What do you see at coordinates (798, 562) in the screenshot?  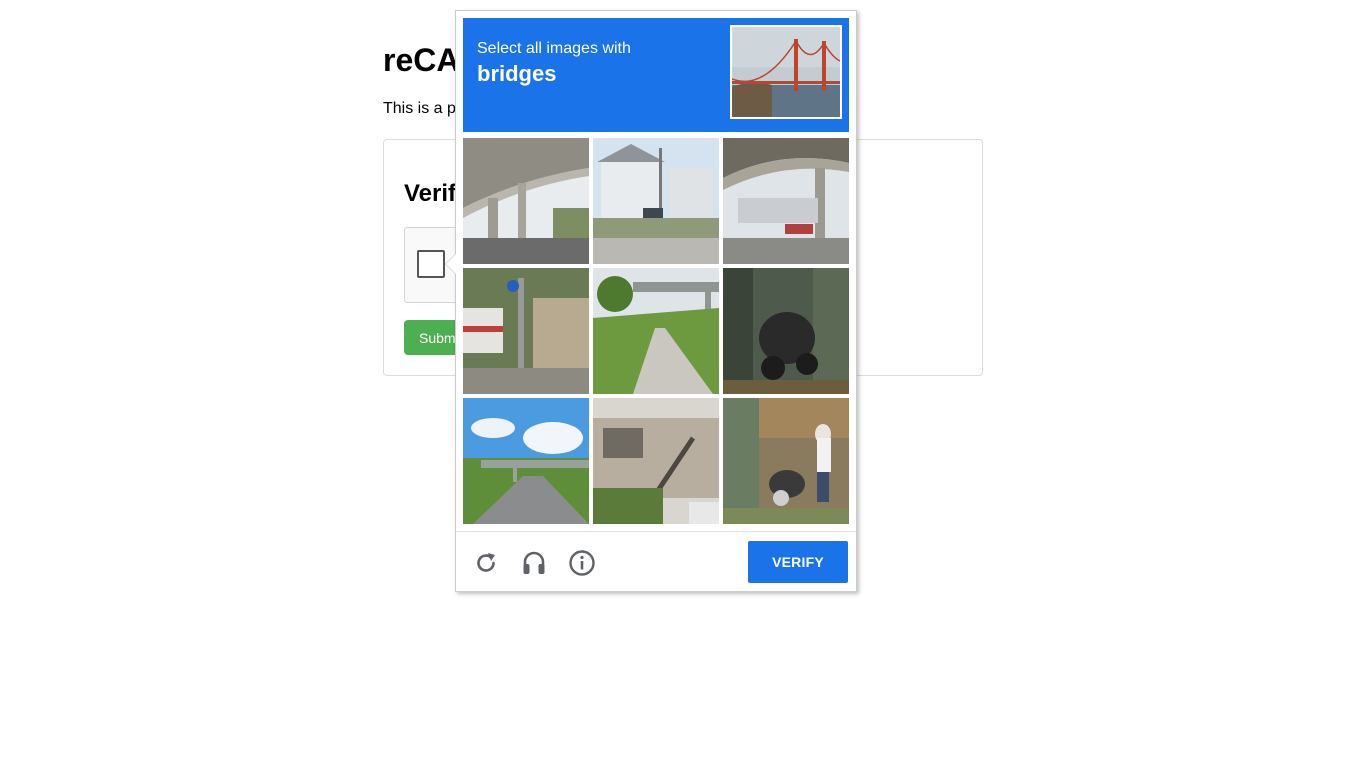 I see `verify-button: VERIFY` at bounding box center [798, 562].